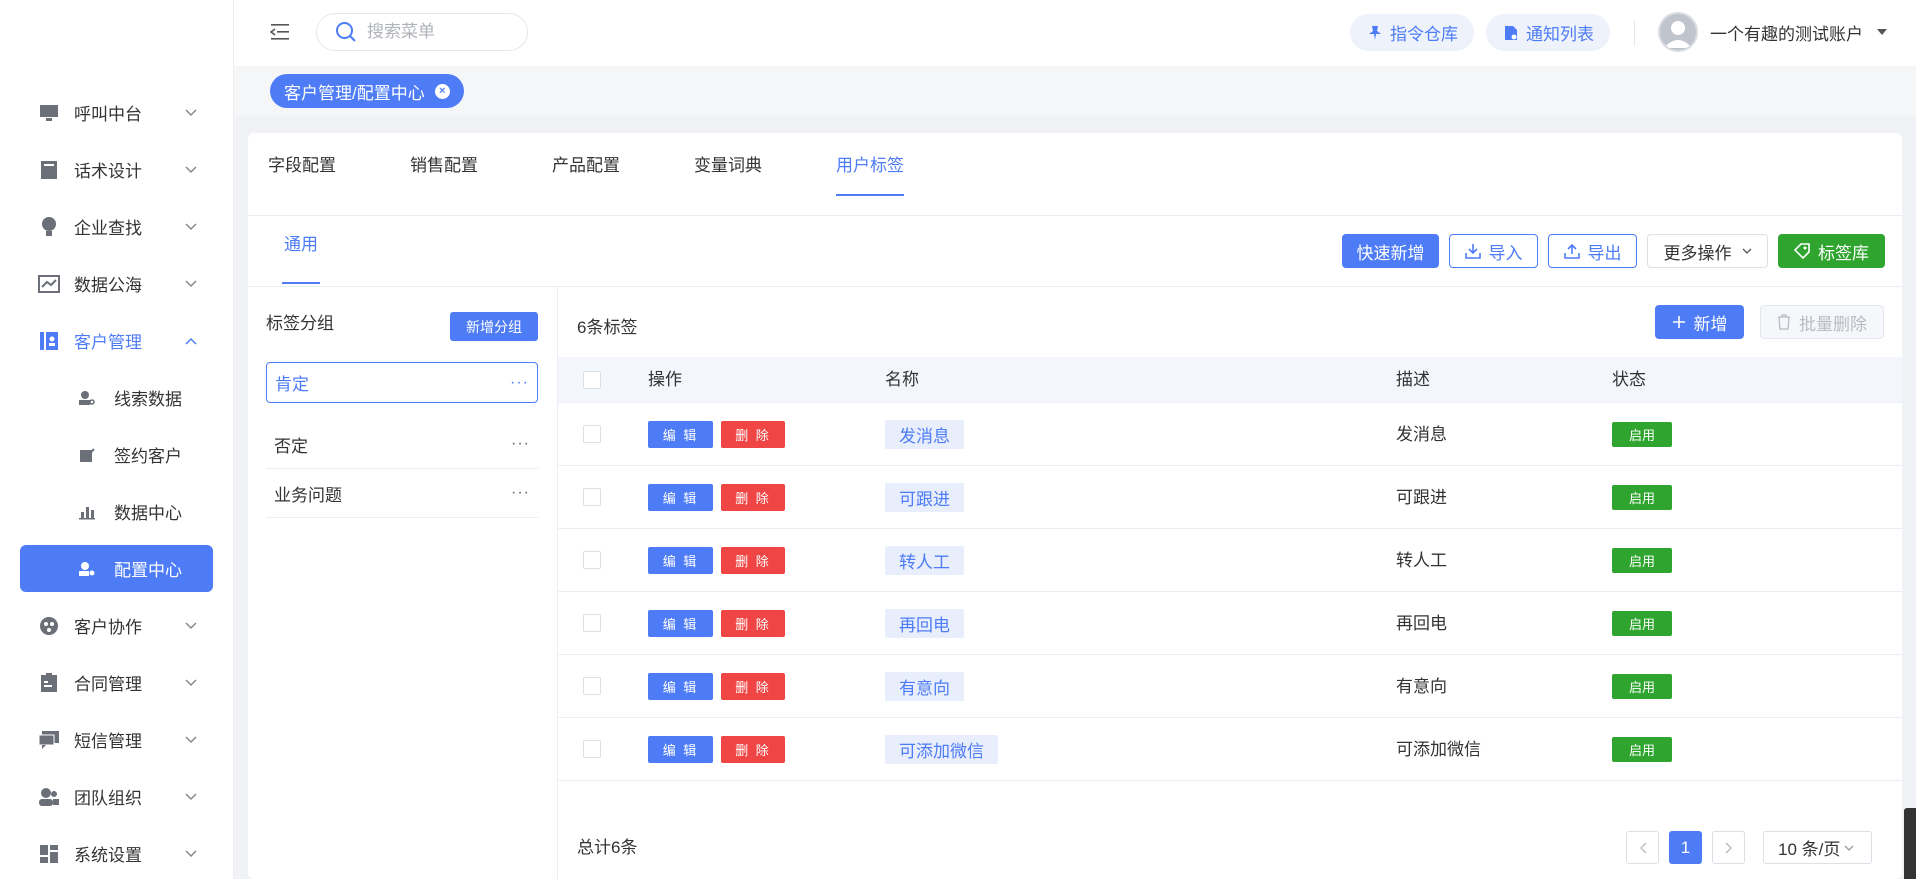  I want to click on import-button: 导入, so click(1493, 251).